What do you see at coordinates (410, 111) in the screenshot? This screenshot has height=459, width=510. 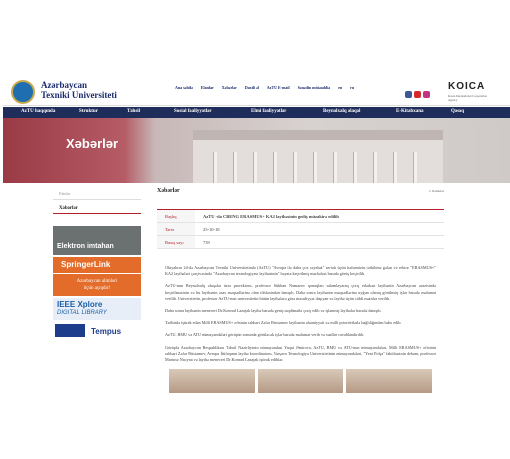 I see `nav-item-library: E-Kitabxana` at bounding box center [410, 111].